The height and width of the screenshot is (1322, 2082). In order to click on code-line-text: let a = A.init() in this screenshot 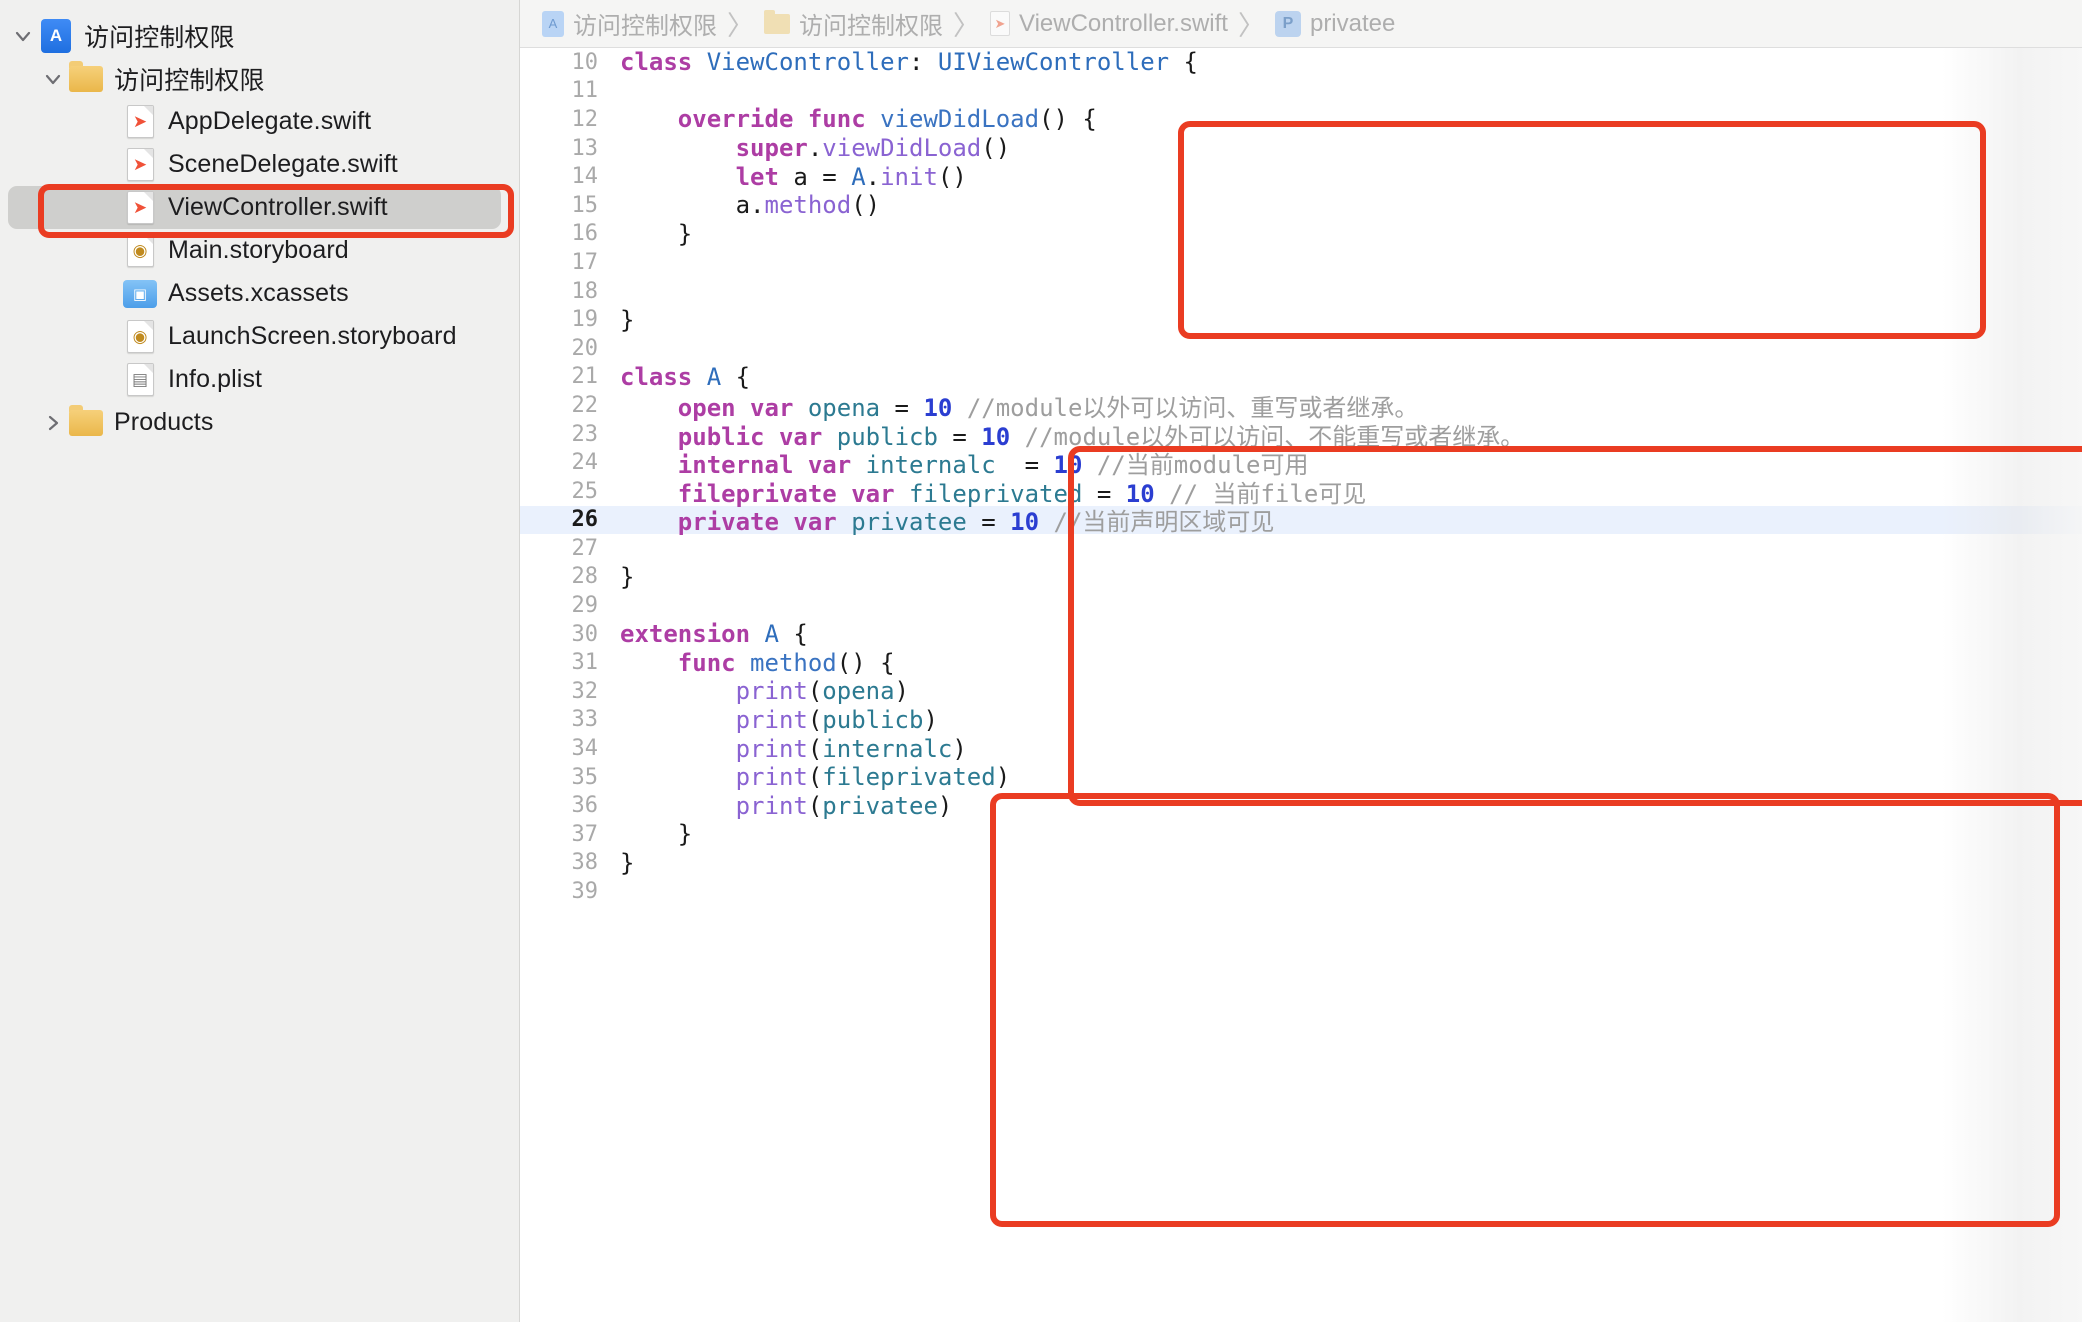, I will do `click(791, 177)`.